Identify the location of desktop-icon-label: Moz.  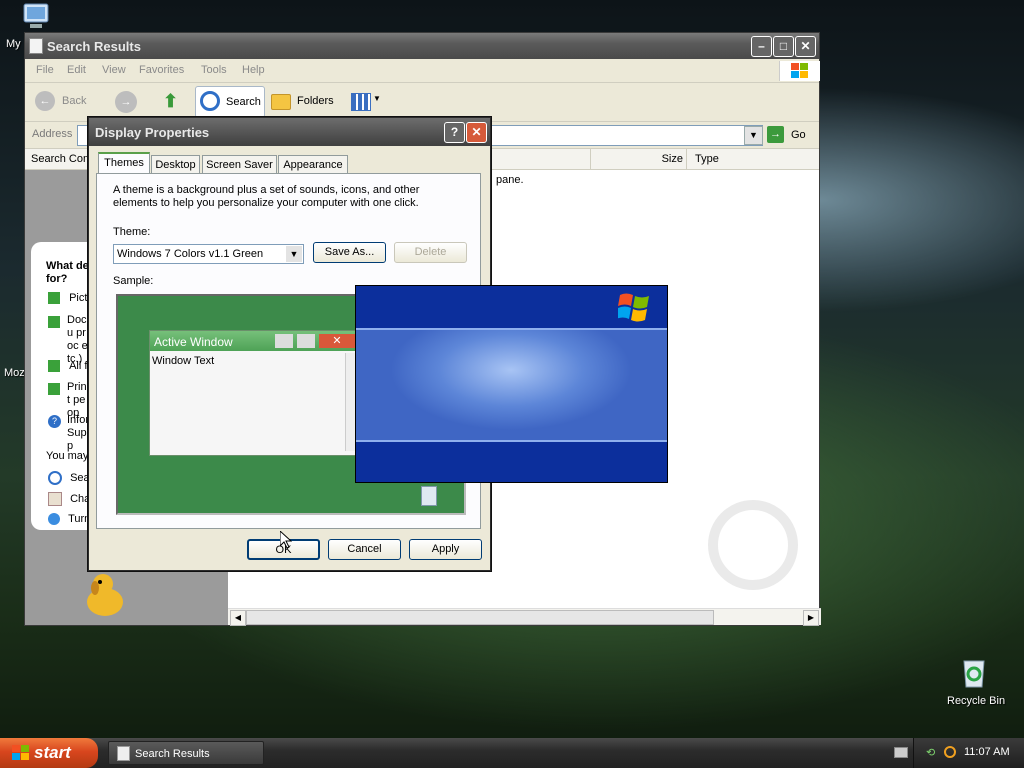
(14, 373).